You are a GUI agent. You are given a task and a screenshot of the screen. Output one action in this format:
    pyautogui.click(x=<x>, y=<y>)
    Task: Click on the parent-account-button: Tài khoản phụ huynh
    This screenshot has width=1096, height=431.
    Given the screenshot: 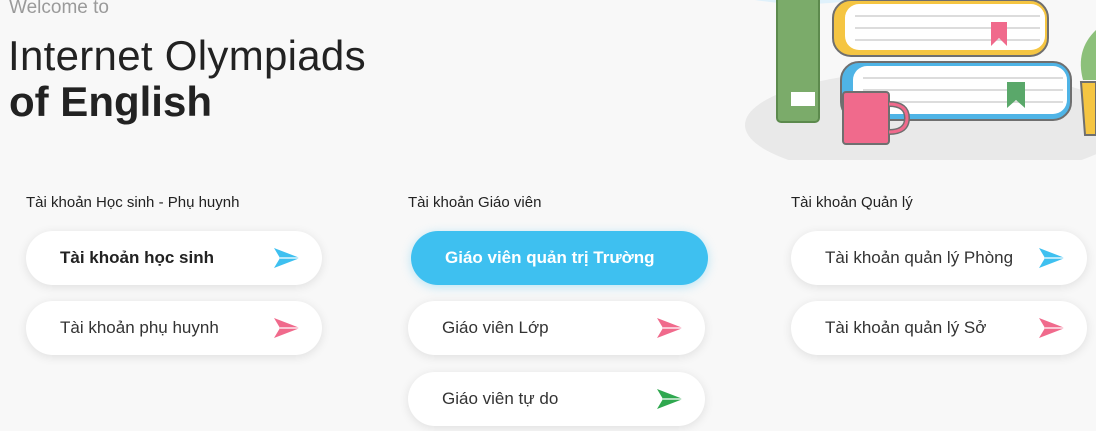 What is the action you would take?
    pyautogui.click(x=174, y=328)
    